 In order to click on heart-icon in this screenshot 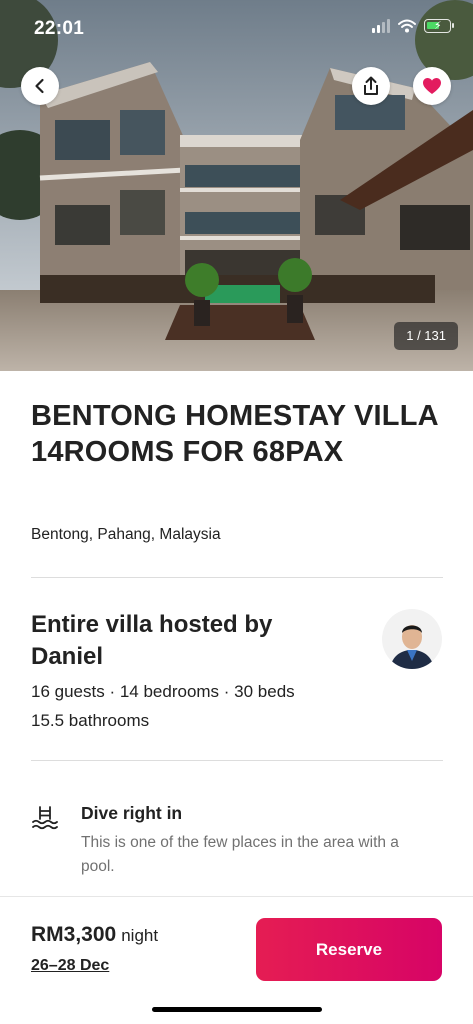, I will do `click(432, 86)`.